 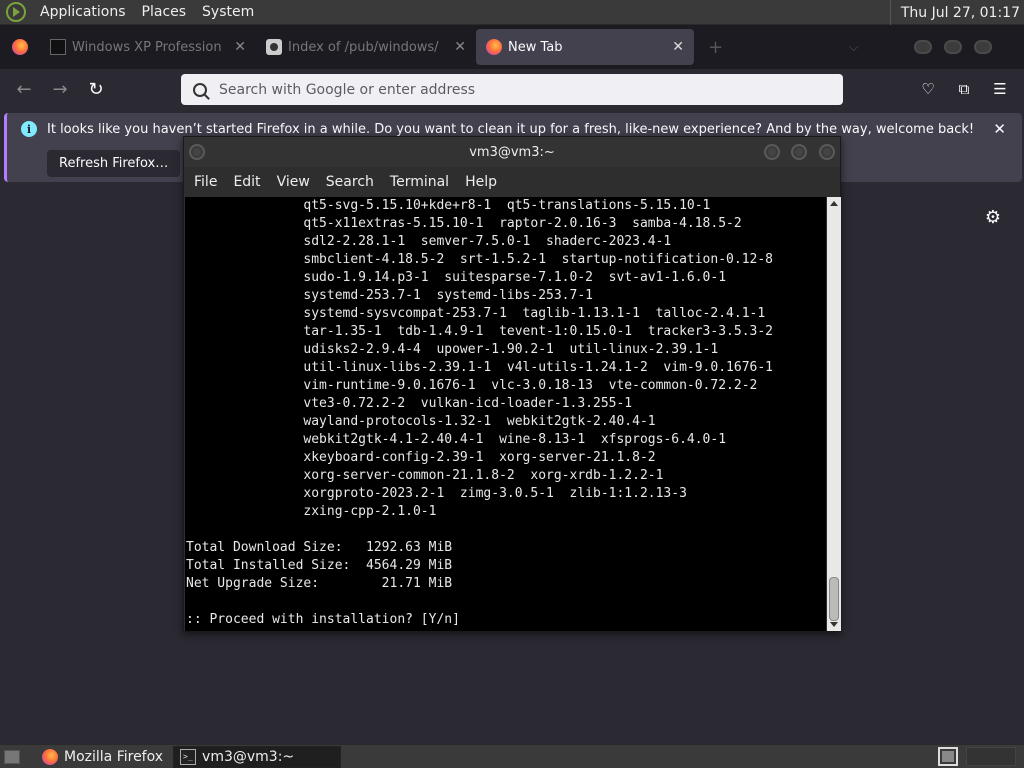 What do you see at coordinates (12, 756) in the screenshot?
I see `show-desktop-icon` at bounding box center [12, 756].